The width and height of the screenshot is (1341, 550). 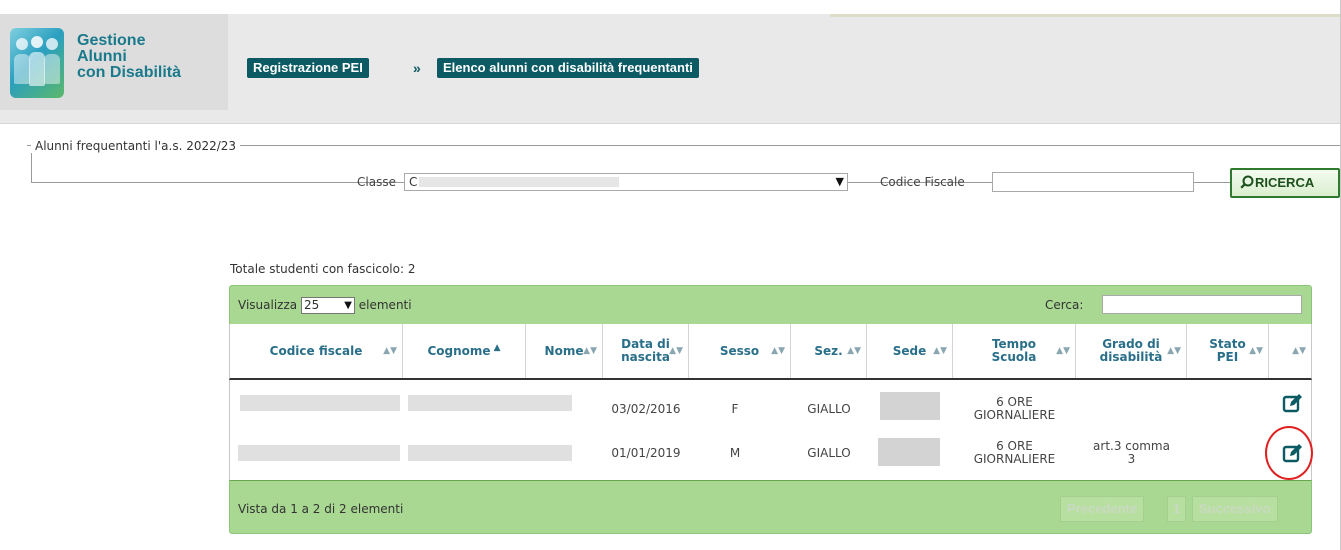 What do you see at coordinates (735, 408) in the screenshot?
I see `cell-sesso: F` at bounding box center [735, 408].